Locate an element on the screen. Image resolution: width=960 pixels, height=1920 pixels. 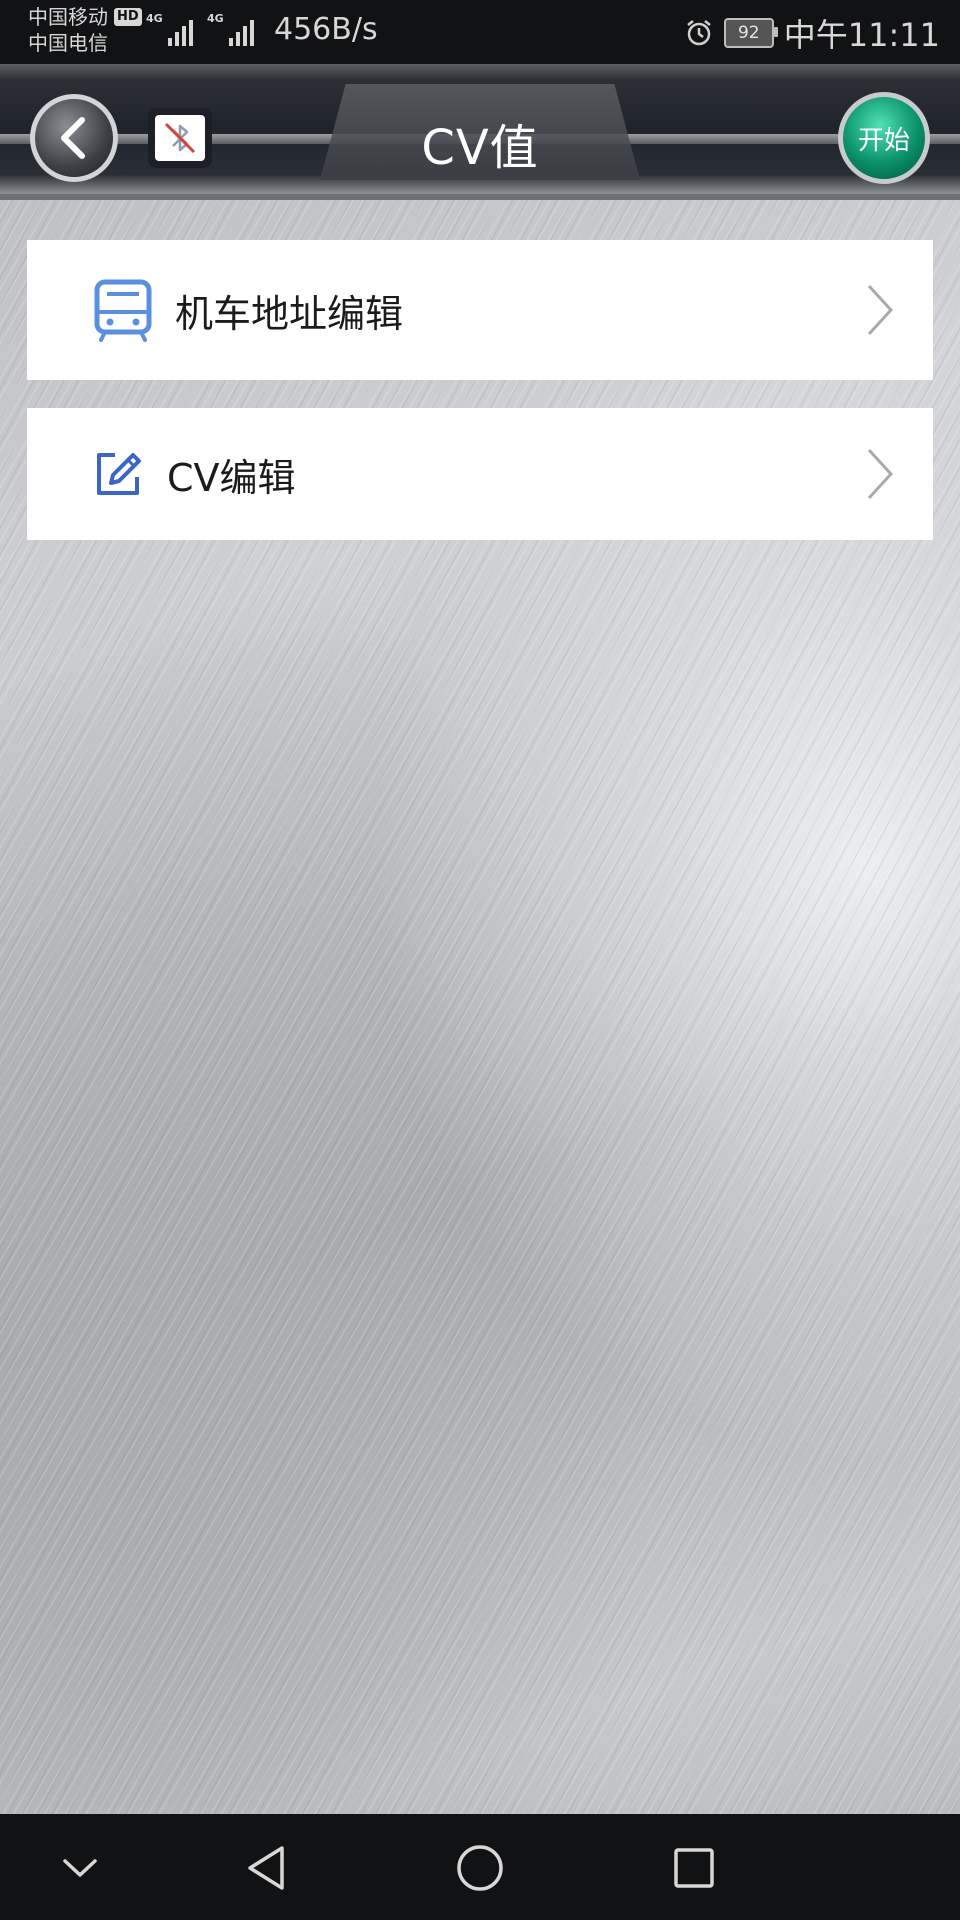
bluetooth-button is located at coordinates (180, 138).